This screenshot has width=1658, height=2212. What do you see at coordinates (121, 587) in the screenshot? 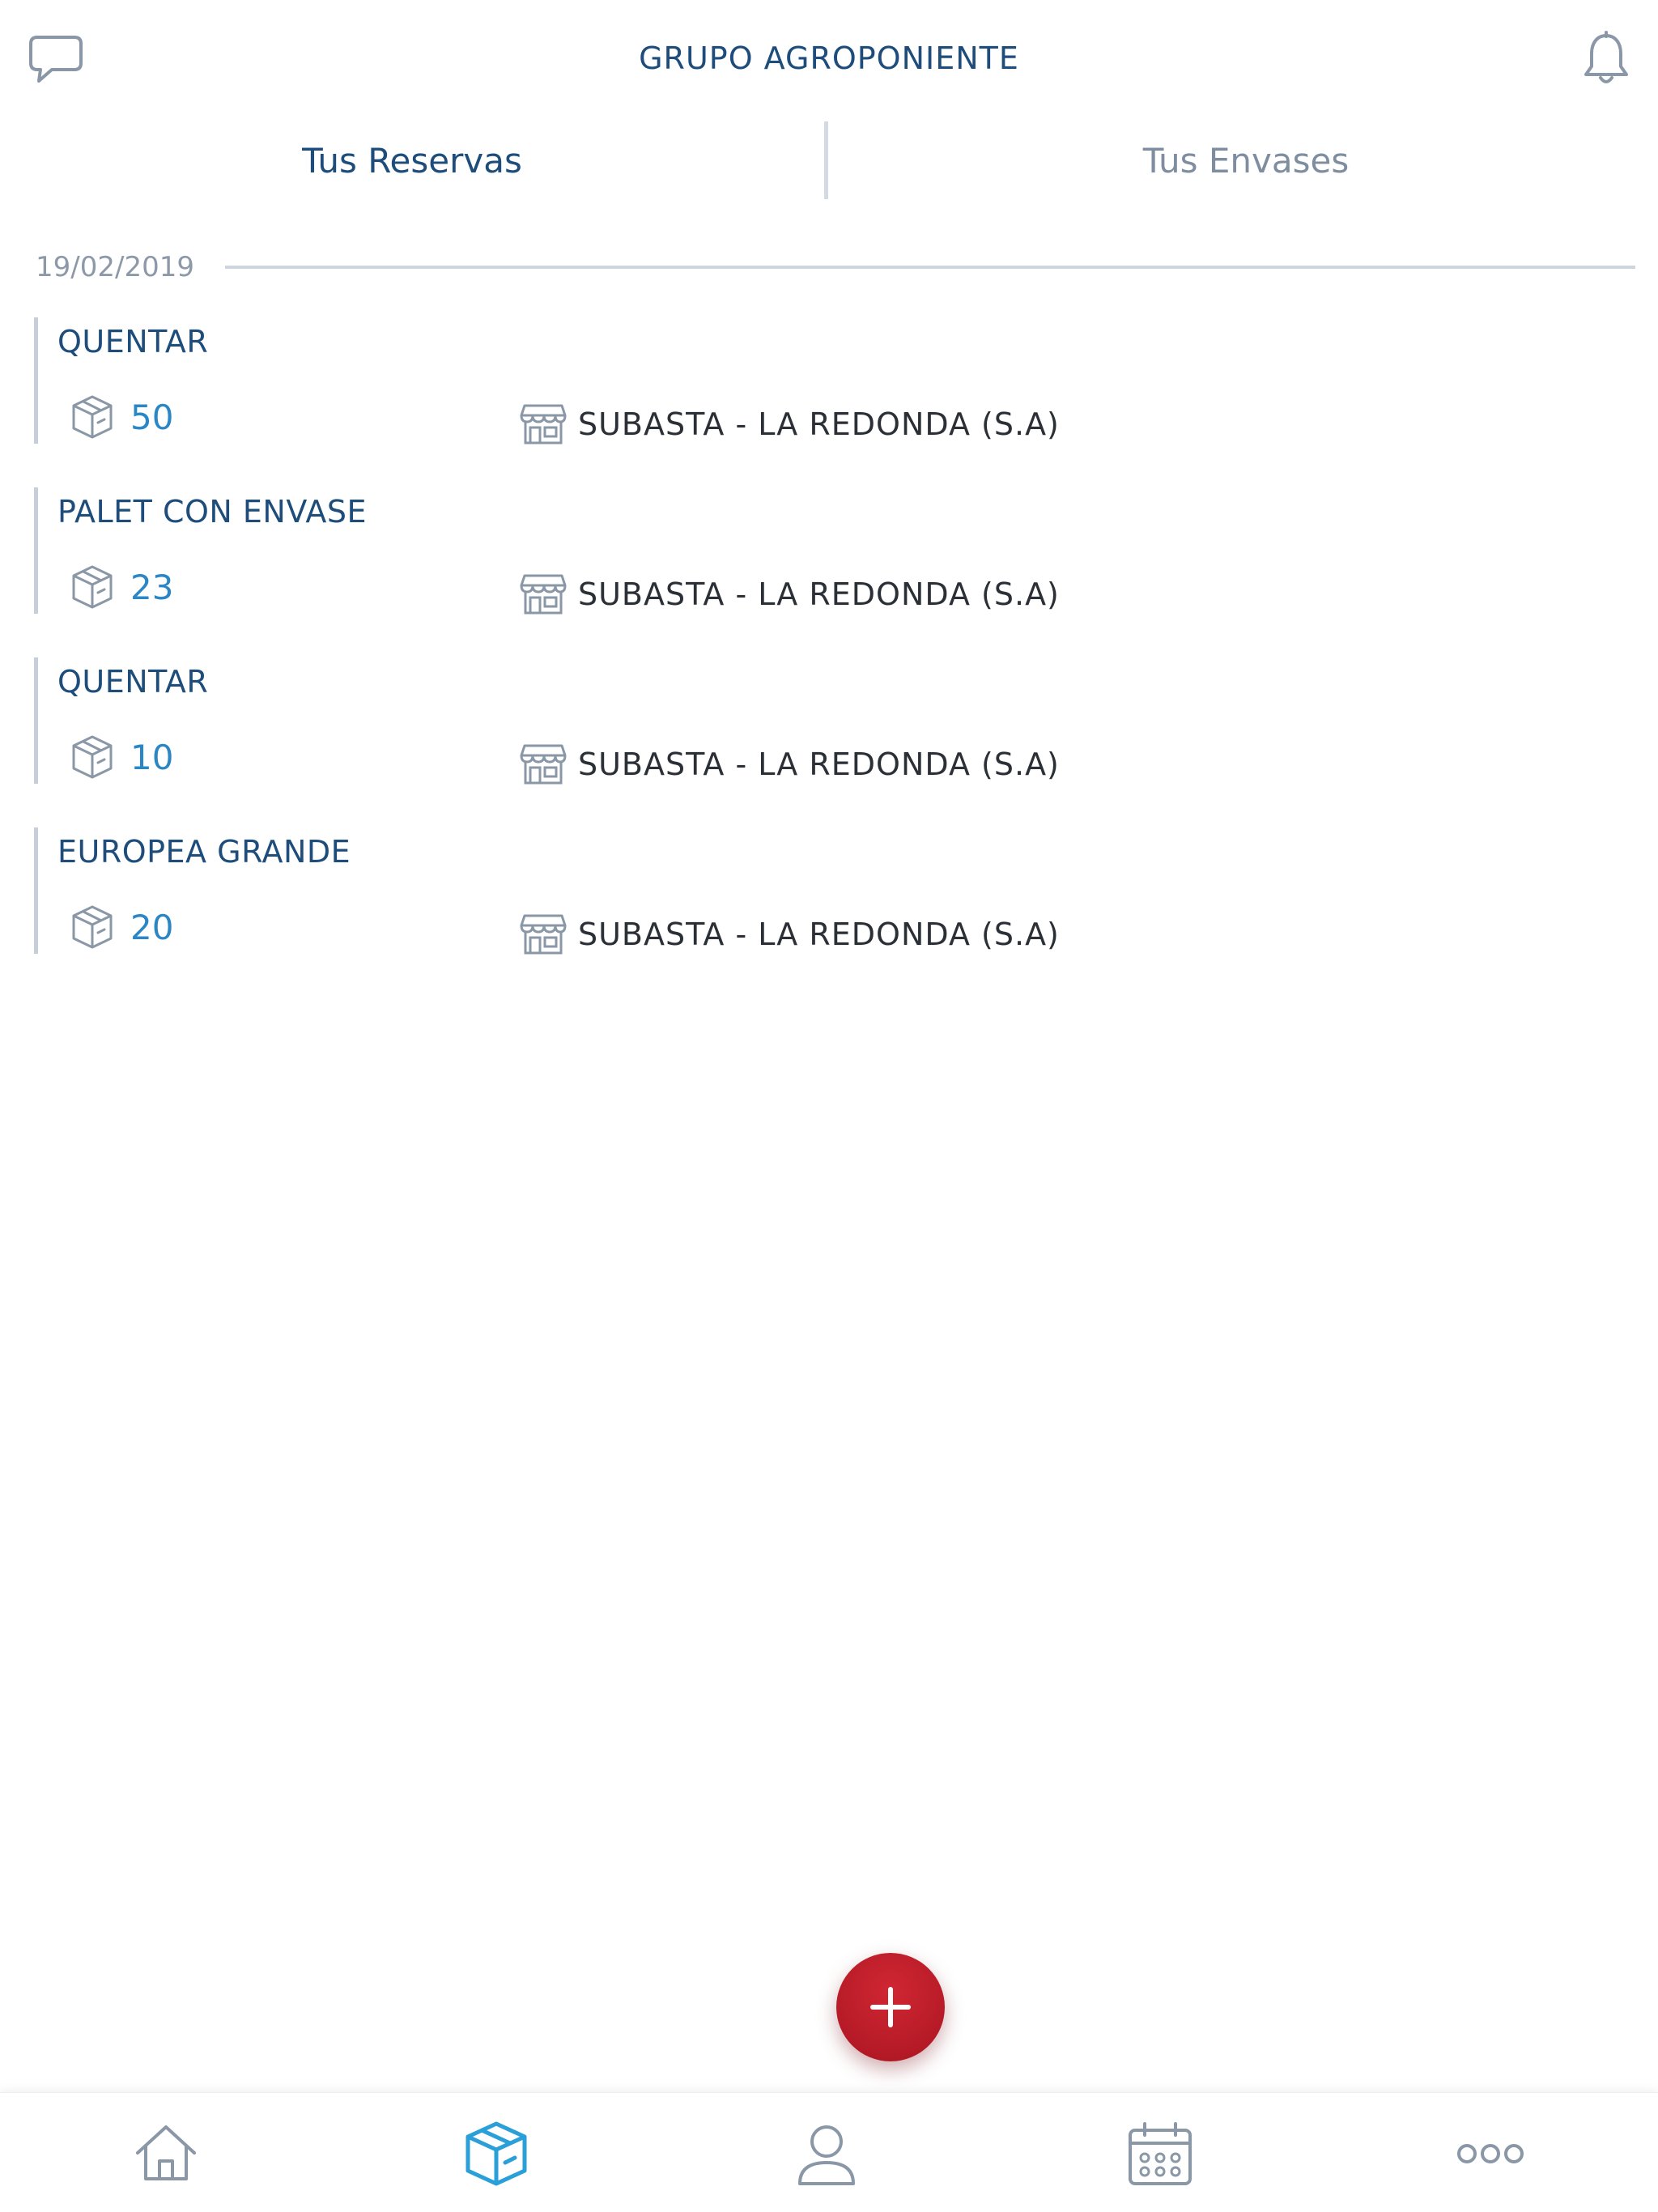
I see `reservation-quantity: 23` at bounding box center [121, 587].